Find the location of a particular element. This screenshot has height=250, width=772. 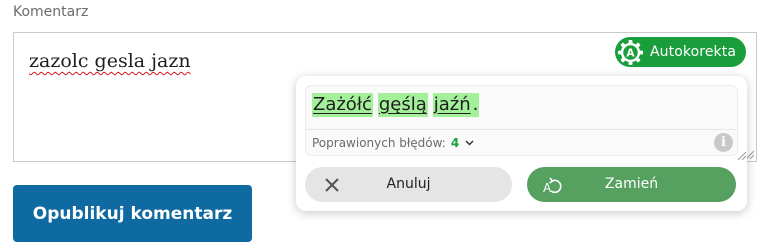

chevron-down-icon is located at coordinates (469, 143).